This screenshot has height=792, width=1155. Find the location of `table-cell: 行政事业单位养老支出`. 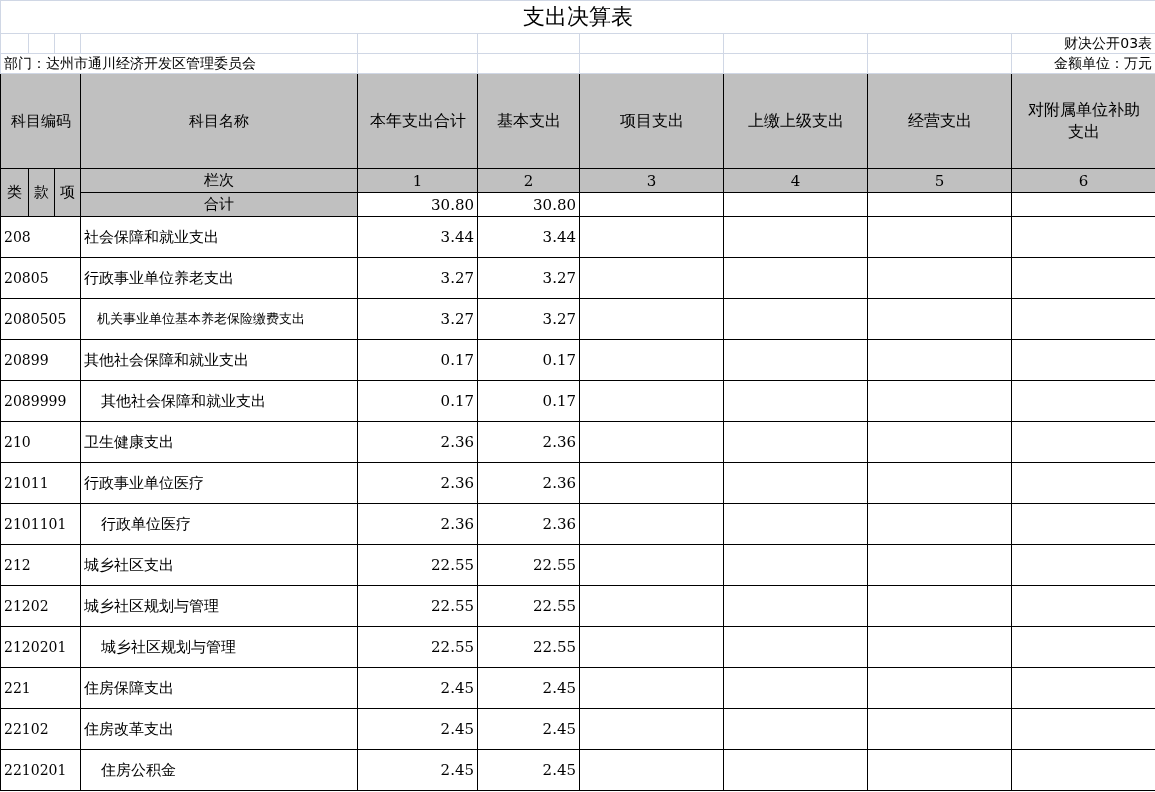

table-cell: 行政事业单位养老支出 is located at coordinates (219, 278).